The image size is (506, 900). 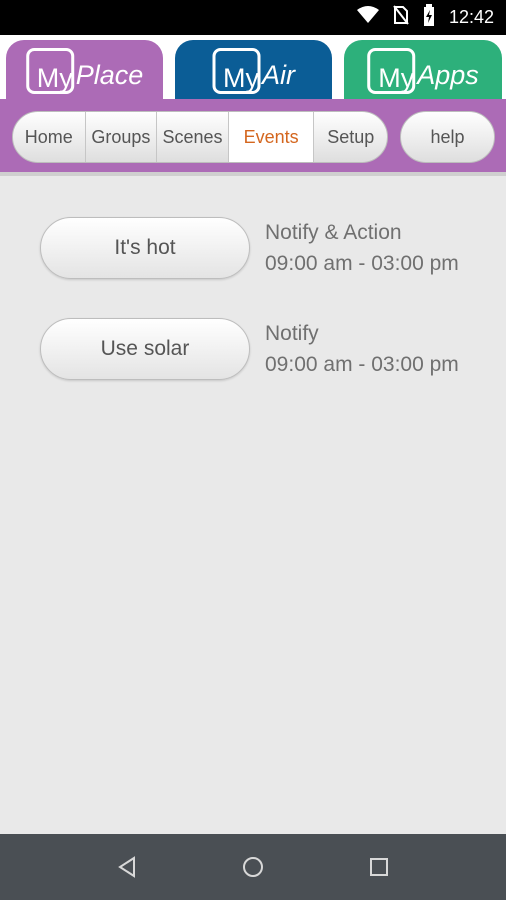 I want to click on section-nav-group: Home Groups Scenes Events Setup, so click(x=200, y=137).